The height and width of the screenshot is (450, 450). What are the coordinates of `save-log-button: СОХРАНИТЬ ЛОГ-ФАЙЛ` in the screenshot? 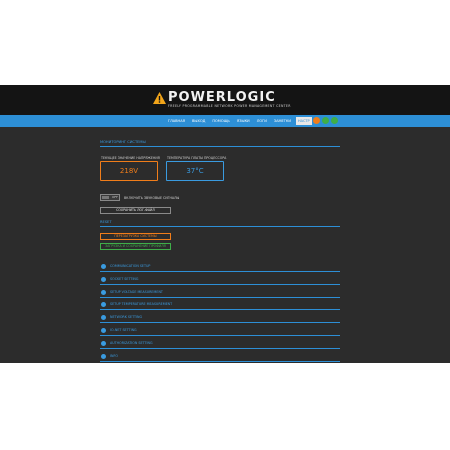 It's located at (135, 210).